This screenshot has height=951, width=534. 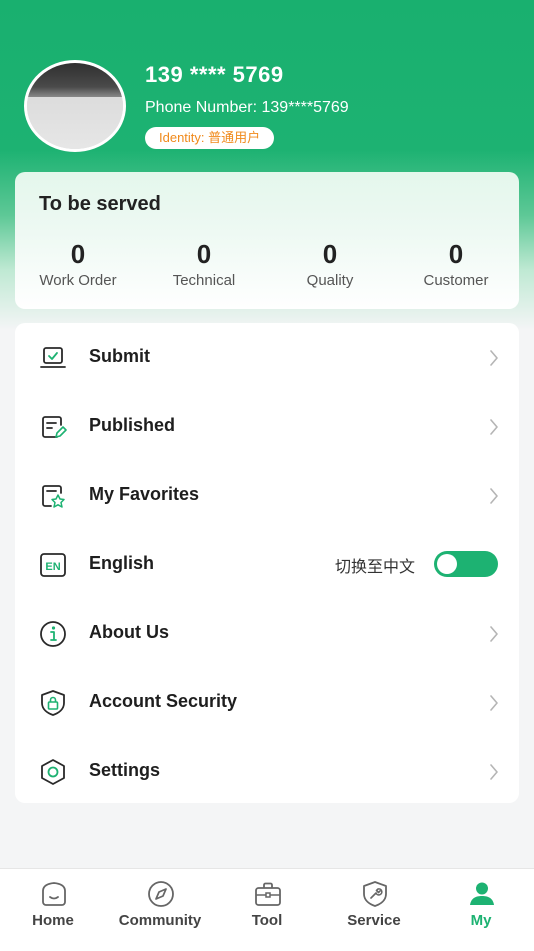 I want to click on tab-label: My, so click(x=481, y=920).